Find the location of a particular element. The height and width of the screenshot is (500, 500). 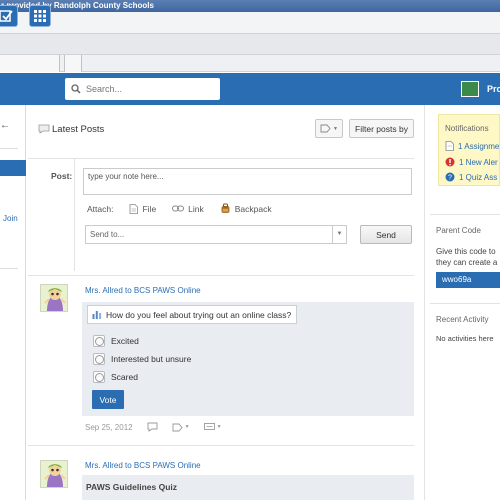

browser-tab is located at coordinates (30, 63).